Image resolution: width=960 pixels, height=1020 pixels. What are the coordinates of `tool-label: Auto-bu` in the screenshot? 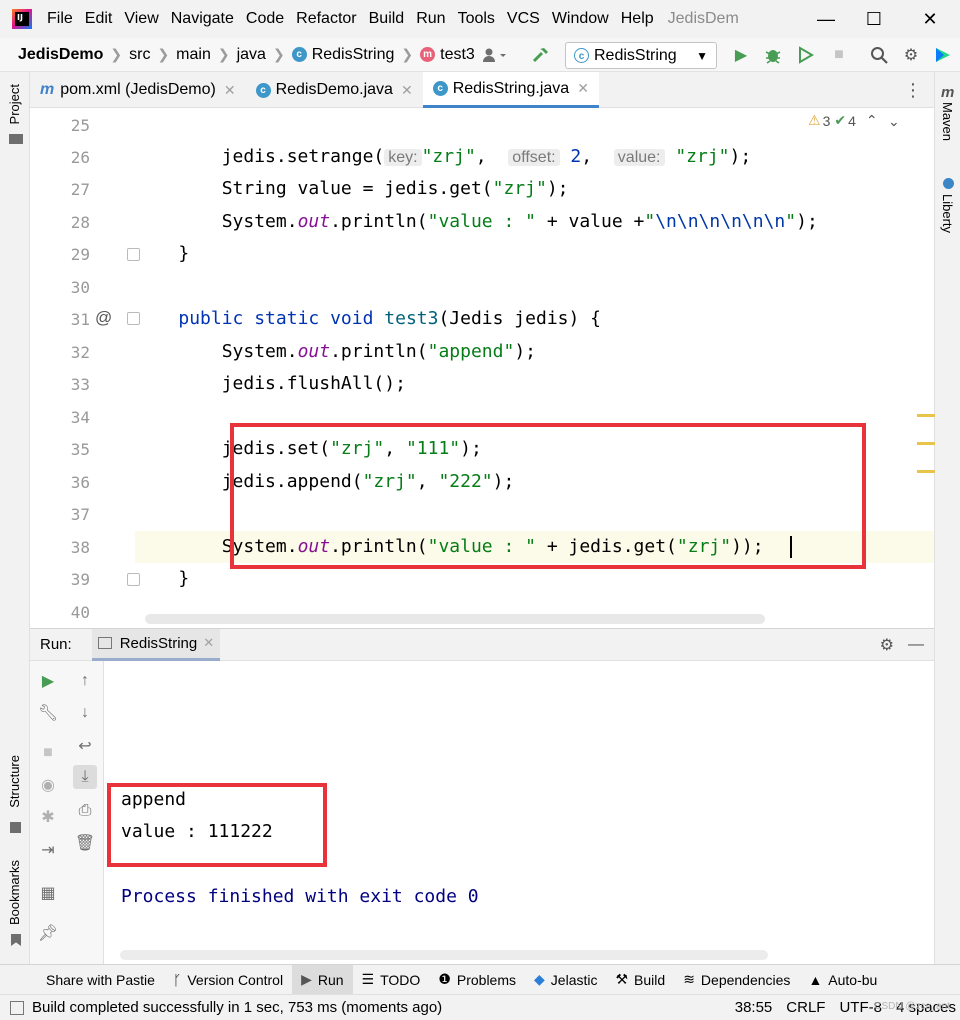 It's located at (853, 979).